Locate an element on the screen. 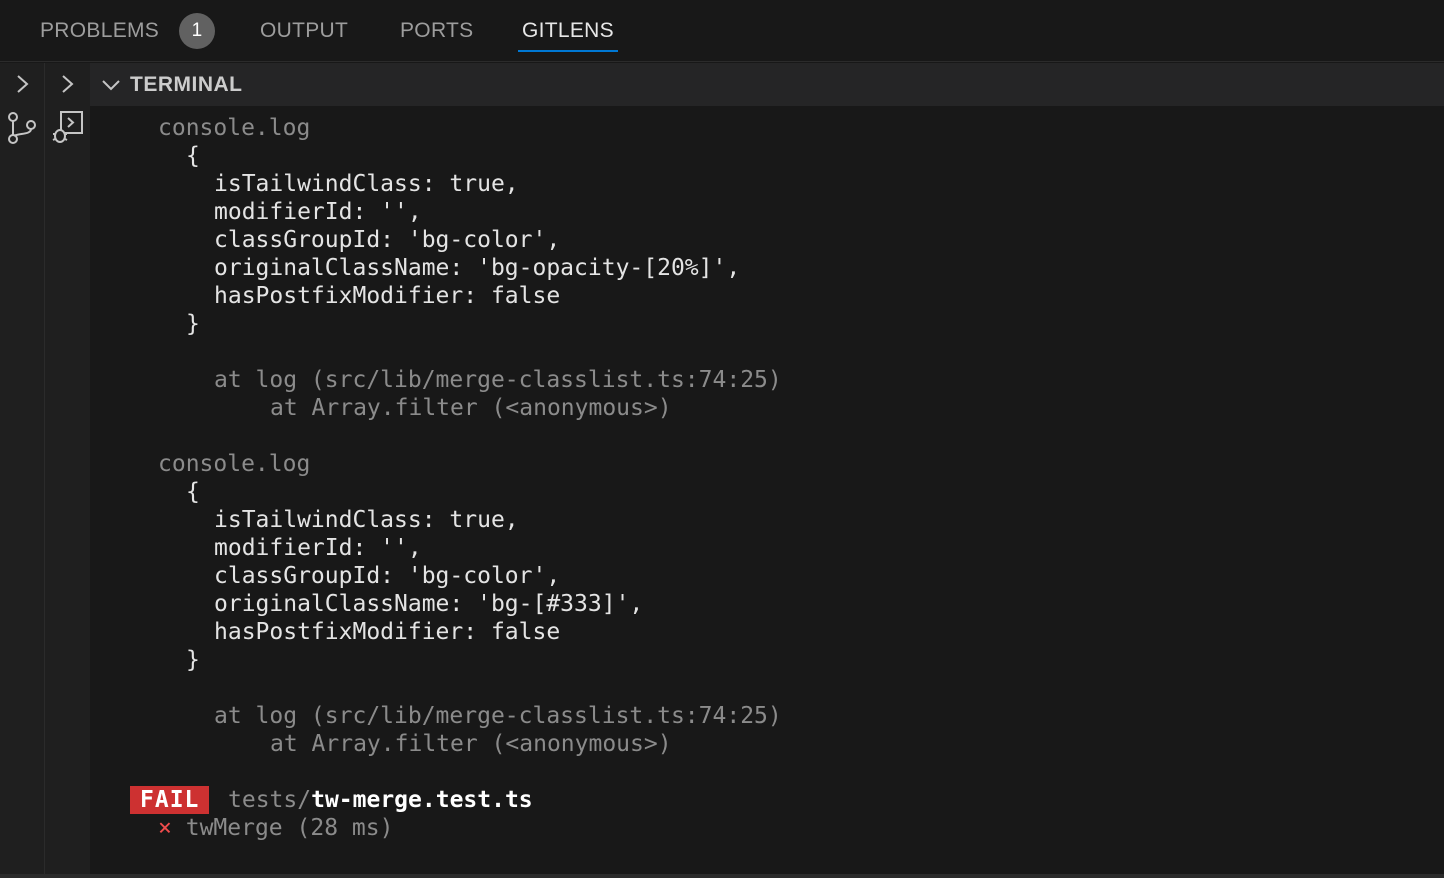 This screenshot has width=1444, height=878. problems-count-badge: 1 is located at coordinates (197, 31).